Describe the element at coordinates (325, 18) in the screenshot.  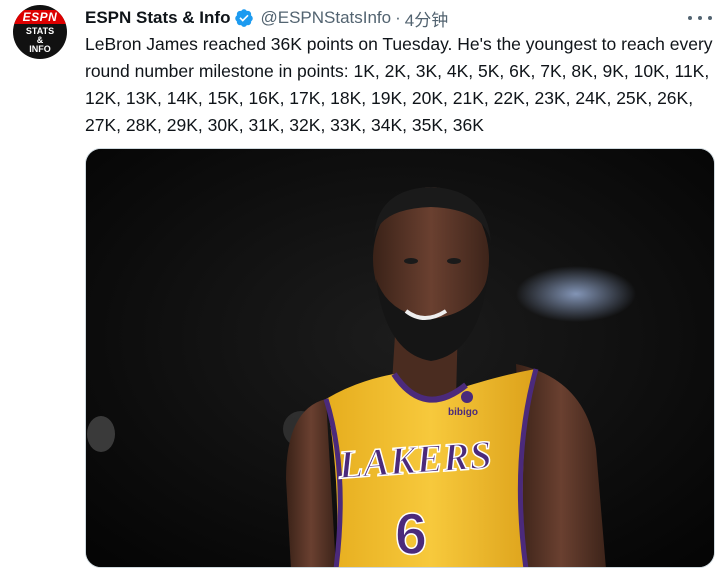
I see `author-handle: @ESPNStatsInfo` at that location.